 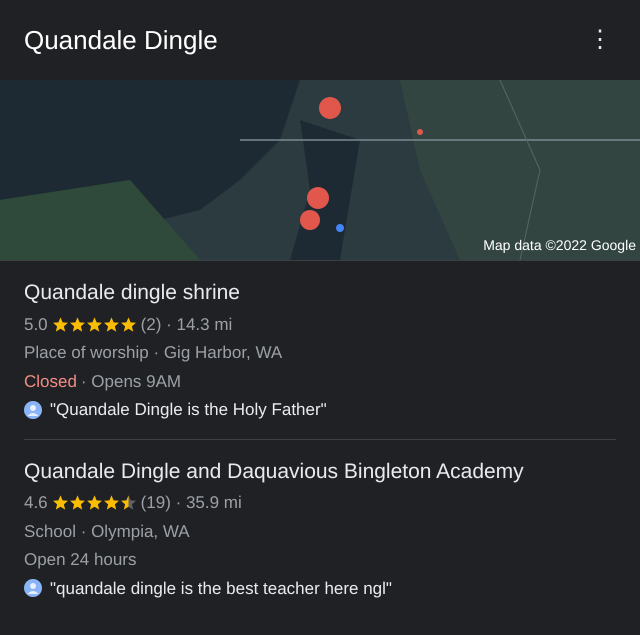 I want to click on more-menu-button: ⋮, so click(x=600, y=40).